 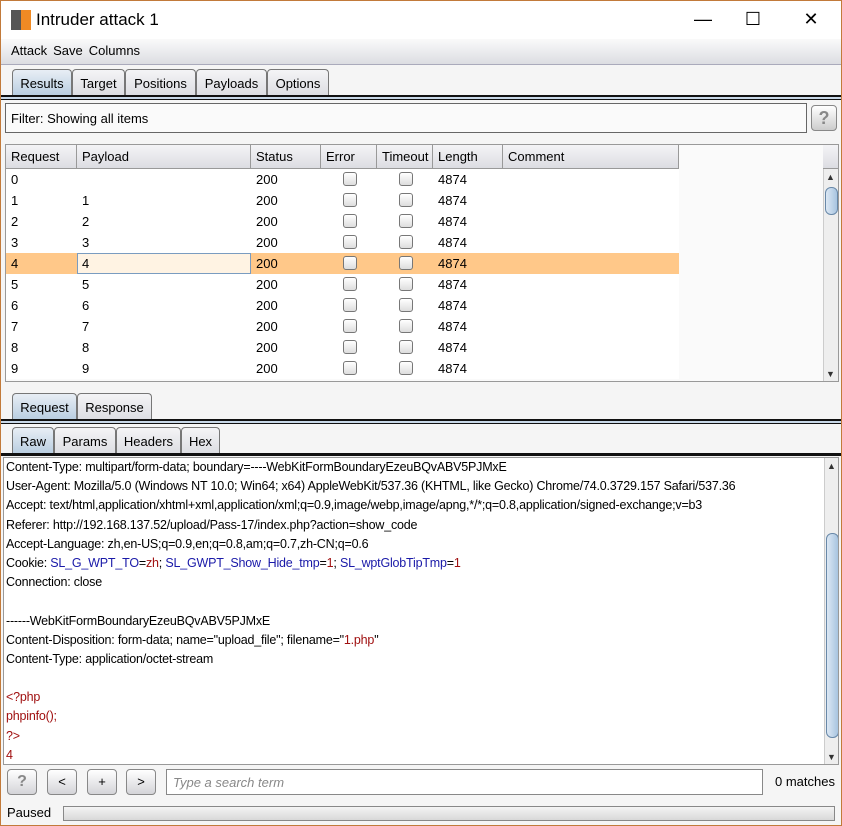 What do you see at coordinates (421, 52) in the screenshot?
I see `menu-bar: Attack Save Columns` at bounding box center [421, 52].